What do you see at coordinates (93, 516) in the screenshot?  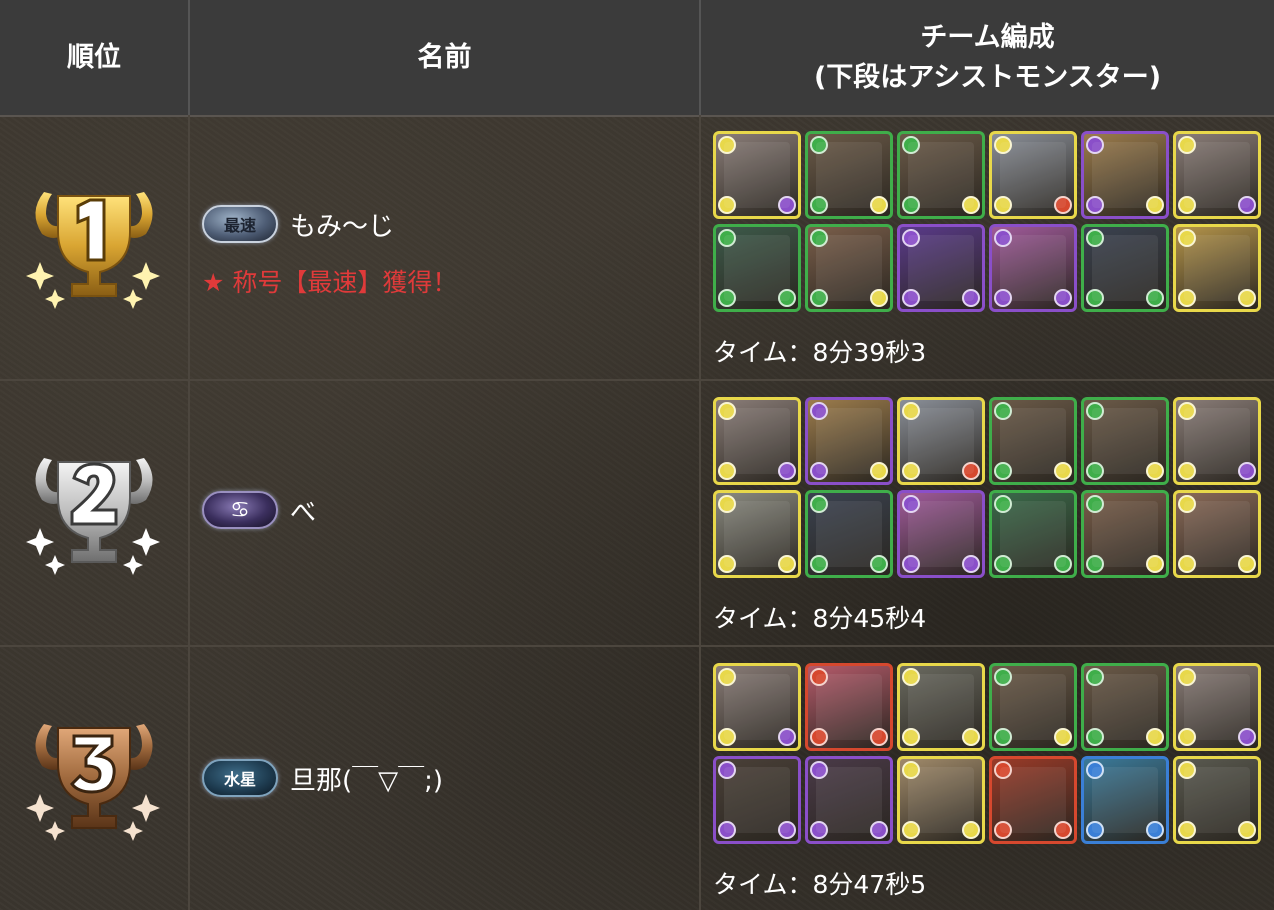 I see `silver-trophy-icon` at bounding box center [93, 516].